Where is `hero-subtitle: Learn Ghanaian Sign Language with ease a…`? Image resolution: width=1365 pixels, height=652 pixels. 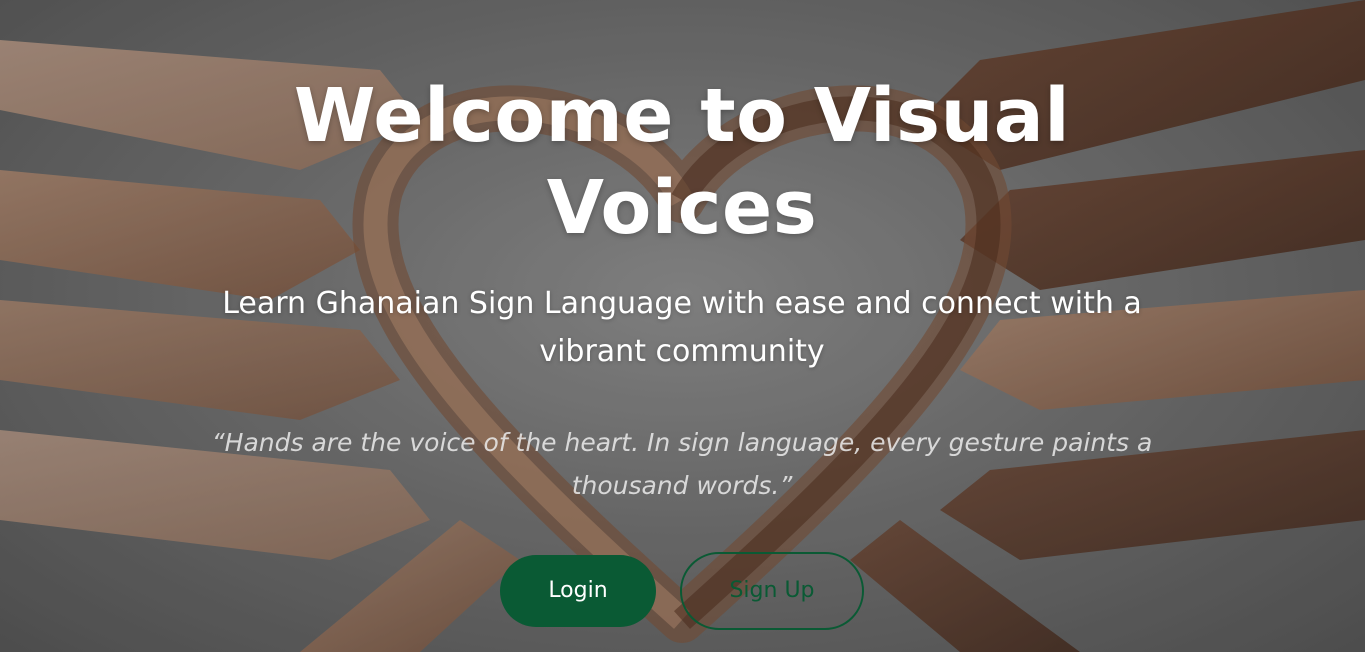 hero-subtitle: Learn Ghanaian Sign Language with ease a… is located at coordinates (682, 327).